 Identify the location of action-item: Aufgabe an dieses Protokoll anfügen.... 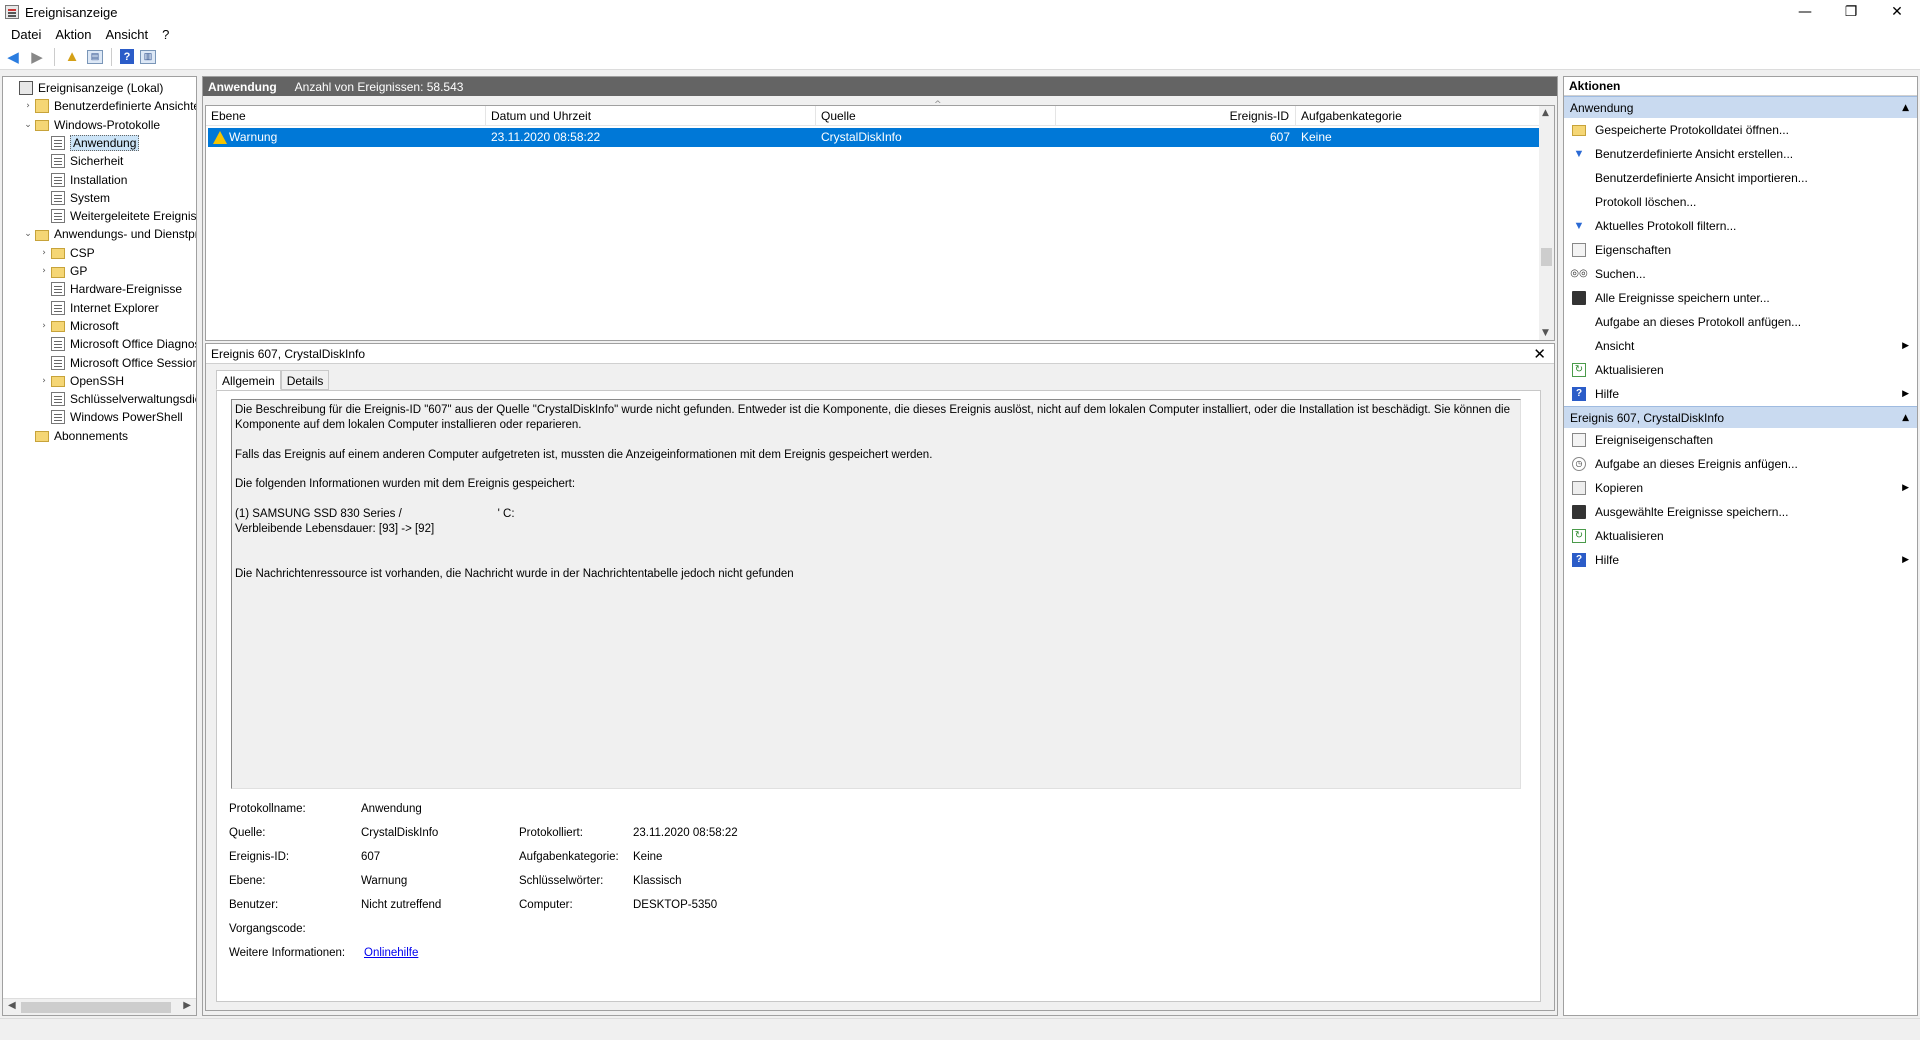
(1740, 322).